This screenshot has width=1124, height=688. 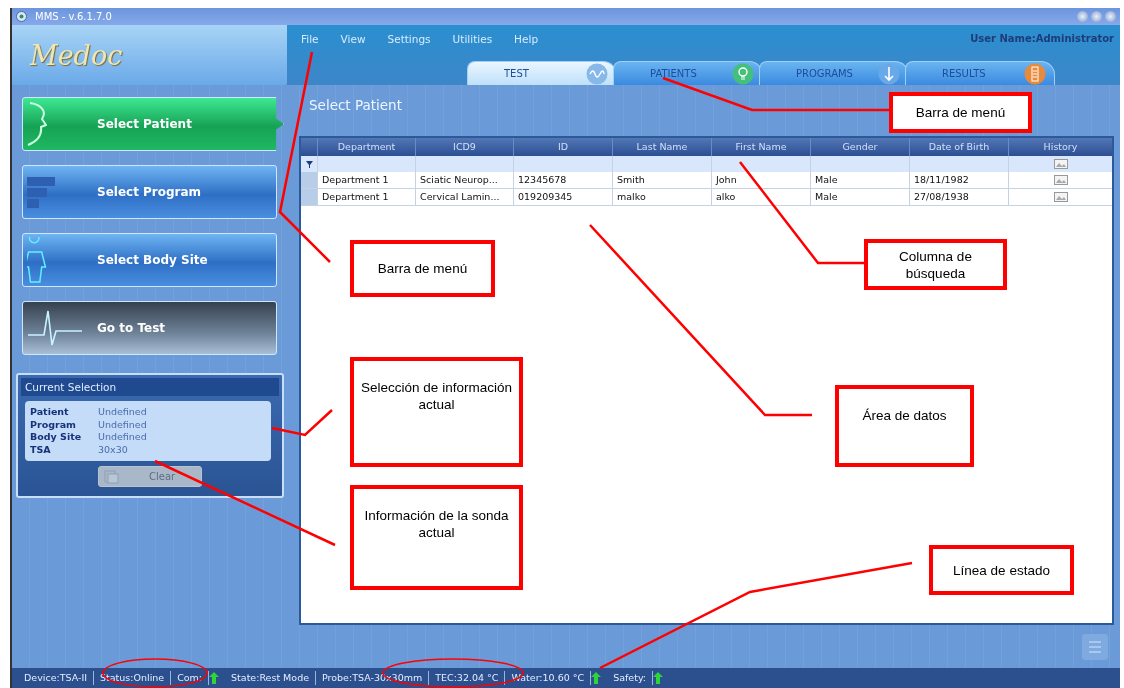 What do you see at coordinates (1096, 16) in the screenshot?
I see `maximize-button` at bounding box center [1096, 16].